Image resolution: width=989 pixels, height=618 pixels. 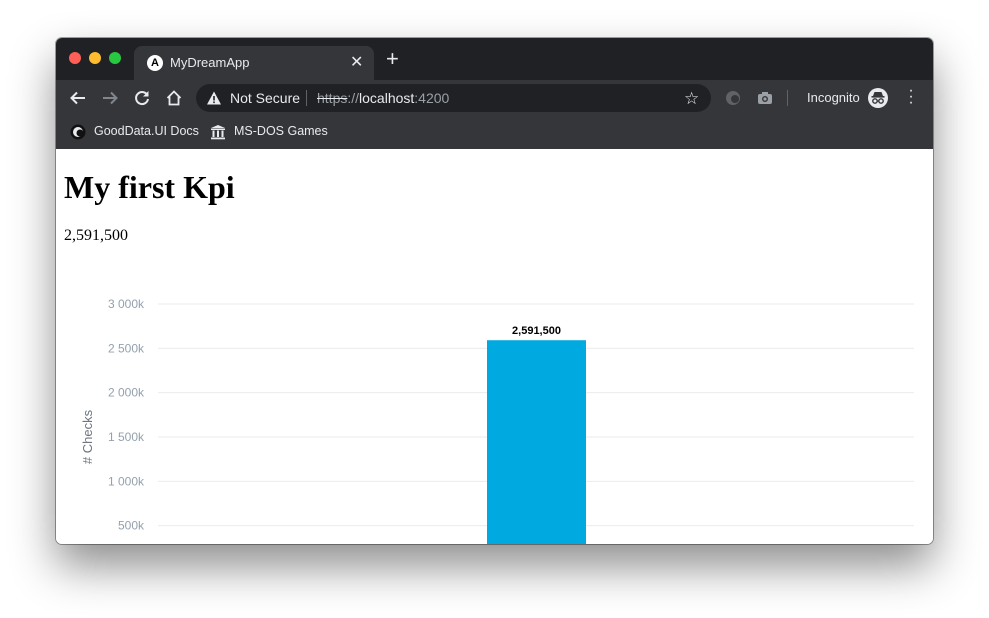 What do you see at coordinates (787, 98) in the screenshot?
I see `toolbar-divider` at bounding box center [787, 98].